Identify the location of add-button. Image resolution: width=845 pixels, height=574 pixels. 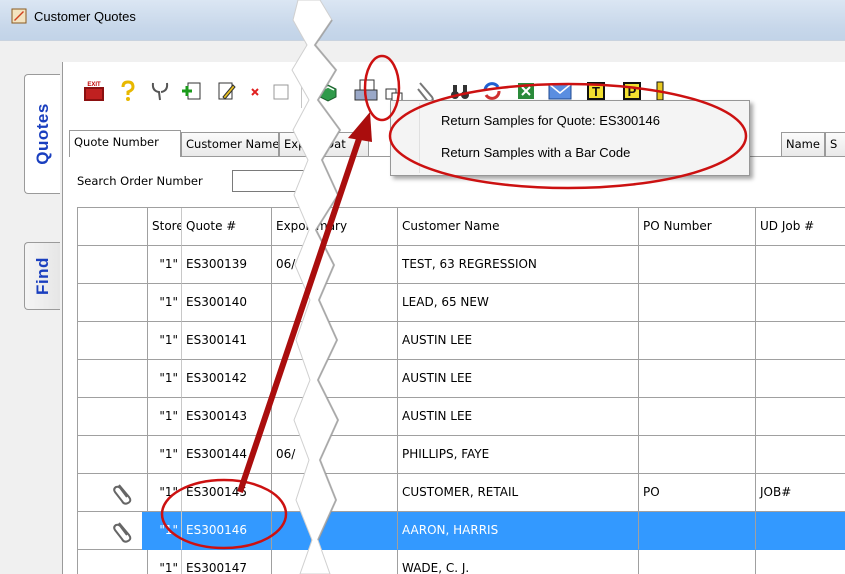
(192, 91).